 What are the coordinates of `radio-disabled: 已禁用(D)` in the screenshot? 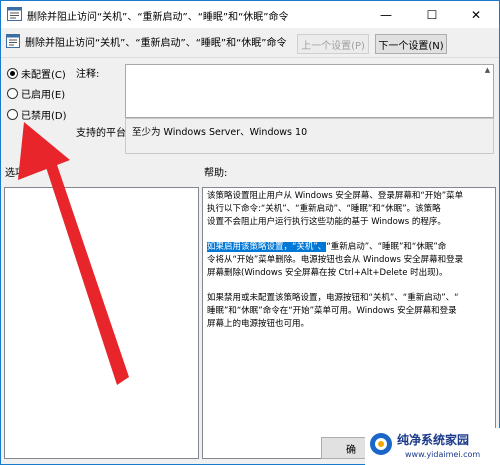 It's located at (37, 114).